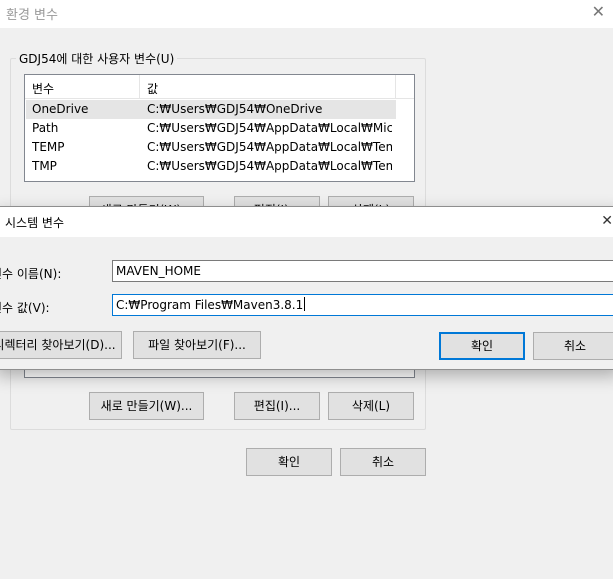 Image resolution: width=613 pixels, height=579 pixels. I want to click on variable-name-input: MAVEN_HOME, so click(362, 271).